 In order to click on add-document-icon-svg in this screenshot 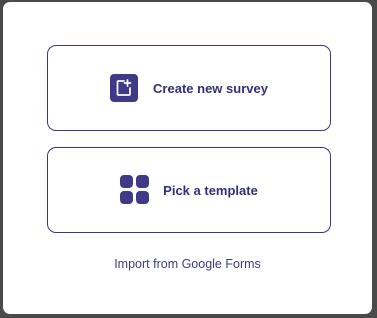, I will do `click(124, 87)`.